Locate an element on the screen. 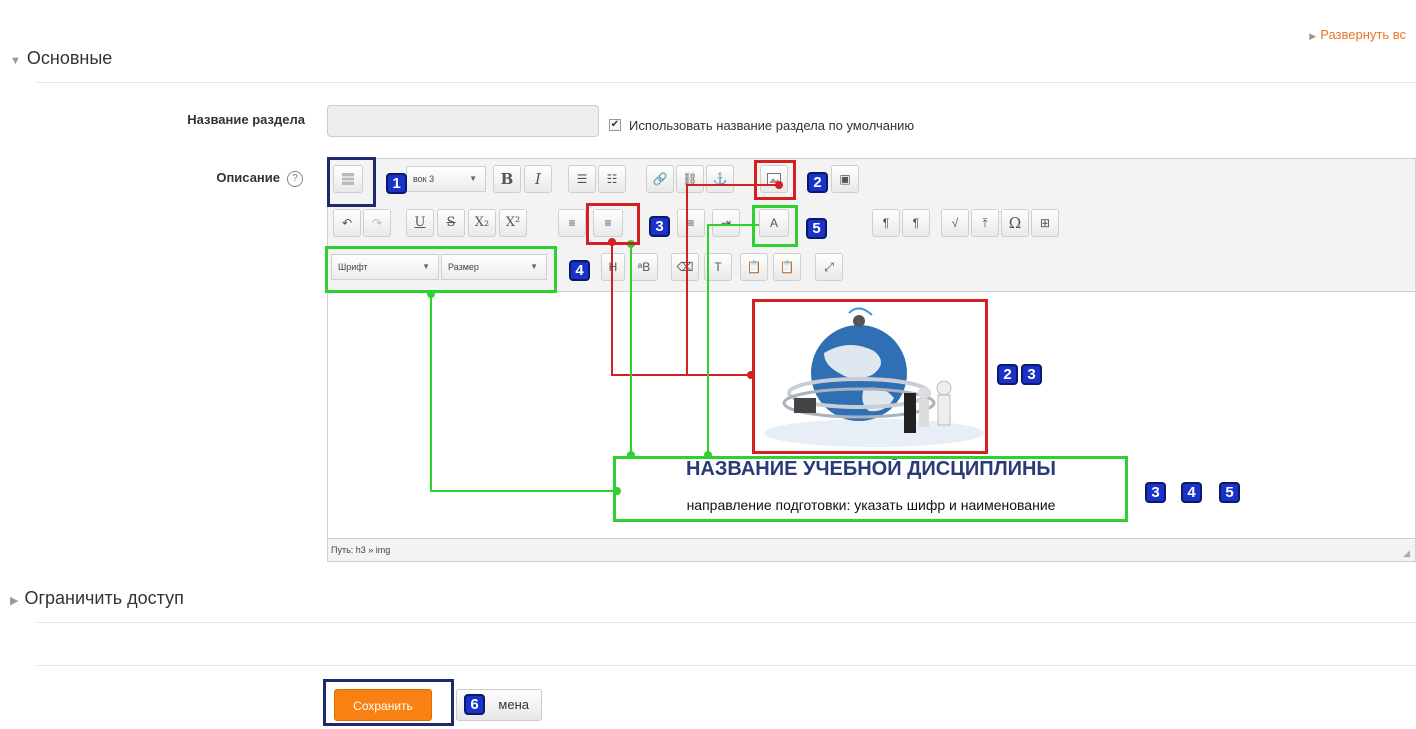 The height and width of the screenshot is (729, 1416). callout-box-image is located at coordinates (870, 376).